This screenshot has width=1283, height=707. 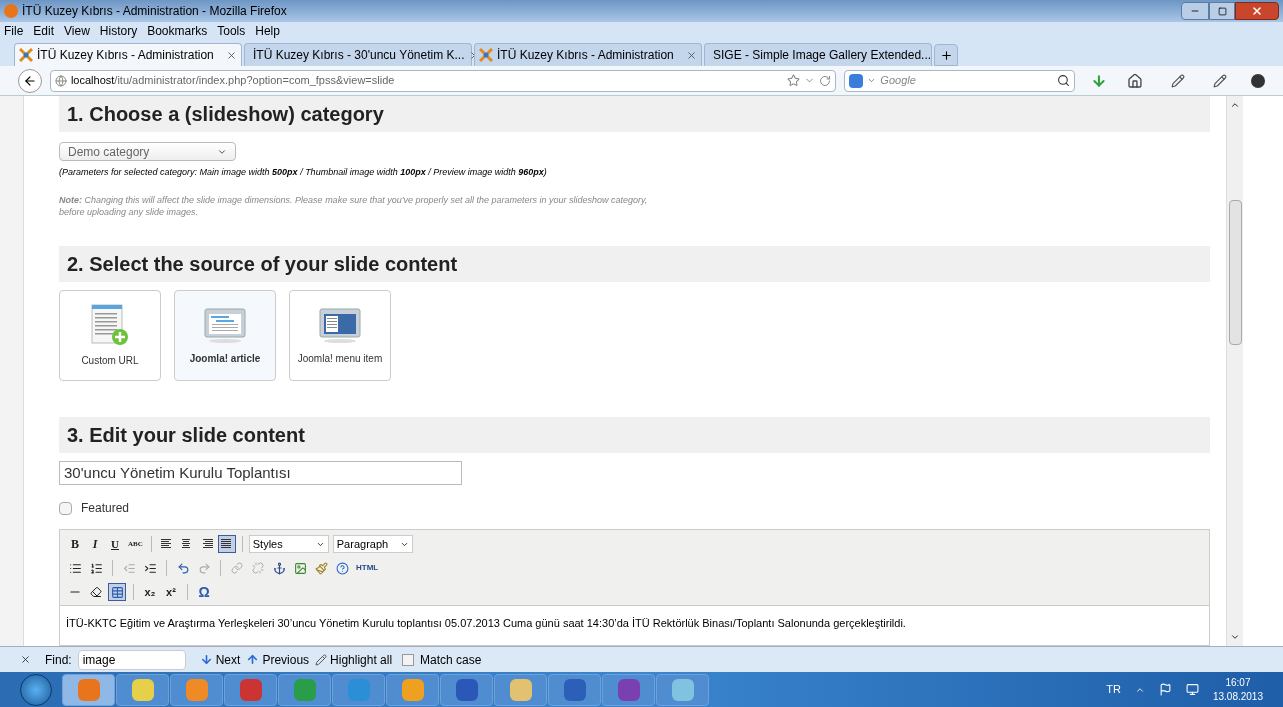 What do you see at coordinates (14, 31) in the screenshot?
I see `menu-item: File` at bounding box center [14, 31].